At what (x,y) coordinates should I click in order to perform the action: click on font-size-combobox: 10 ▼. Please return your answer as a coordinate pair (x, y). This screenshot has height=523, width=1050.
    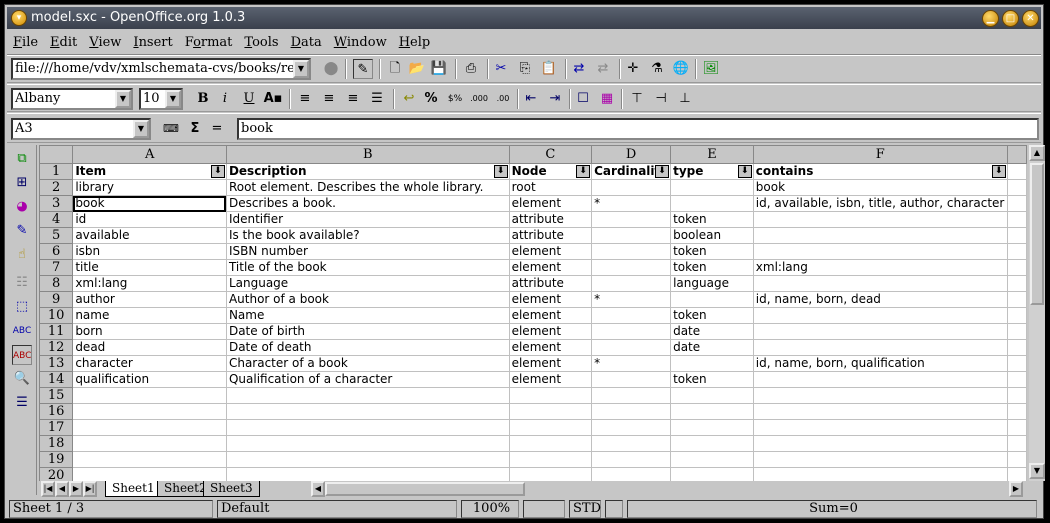
    Looking at the image, I should click on (161, 99).